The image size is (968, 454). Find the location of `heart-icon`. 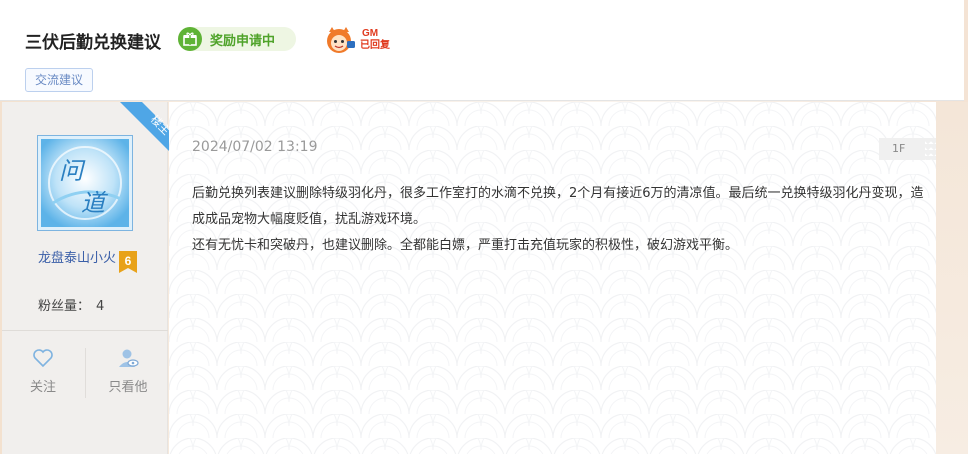

heart-icon is located at coordinates (43, 358).